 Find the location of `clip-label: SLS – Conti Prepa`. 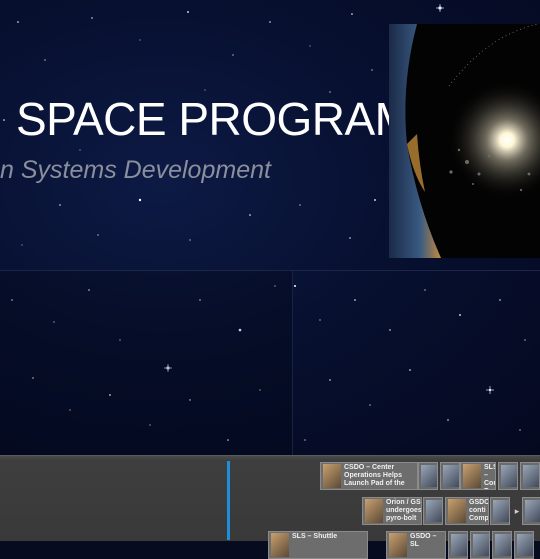

clip-label: SLS – Conti Prepa is located at coordinates (489, 476).